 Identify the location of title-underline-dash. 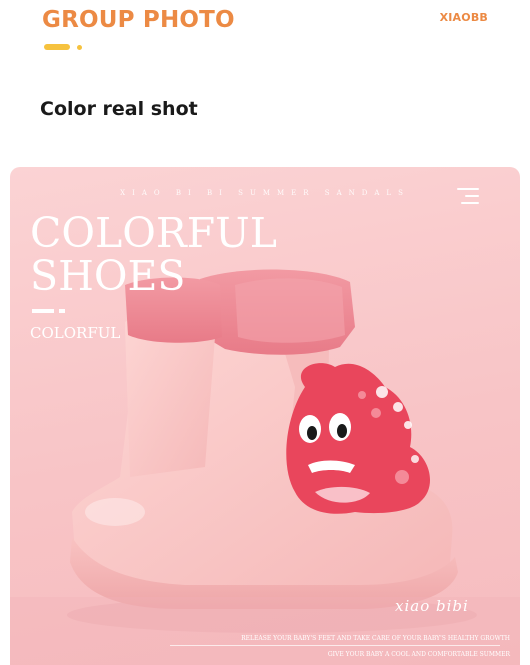
(57, 47).